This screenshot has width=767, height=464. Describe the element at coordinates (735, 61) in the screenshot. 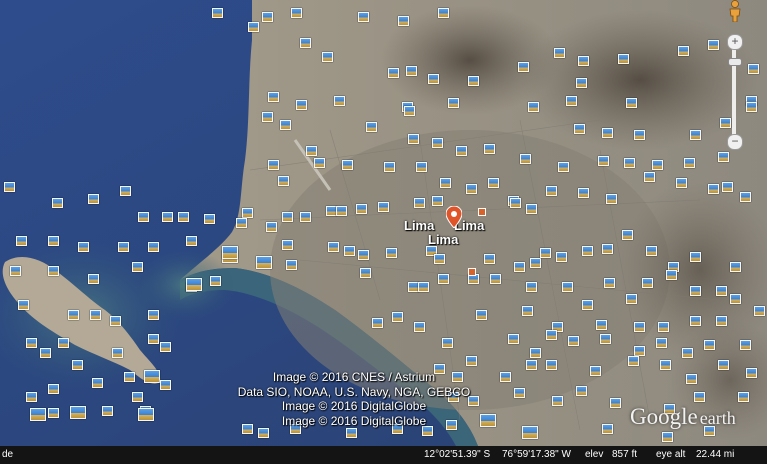

I see `zoom-slider-thumb` at that location.